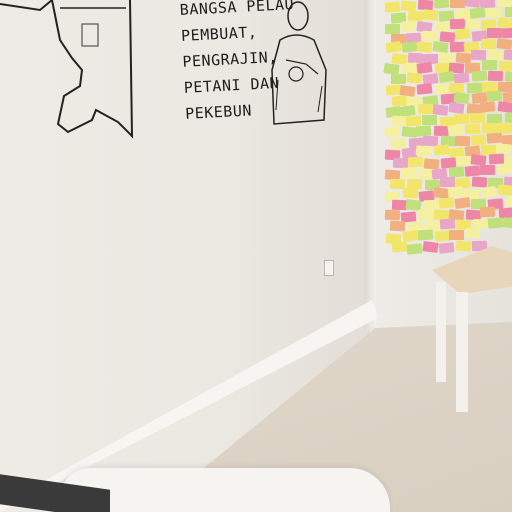 Image resolution: width=512 pixels, height=512 pixels. Describe the element at coordinates (329, 268) in the screenshot. I see `wall-switch` at that location.